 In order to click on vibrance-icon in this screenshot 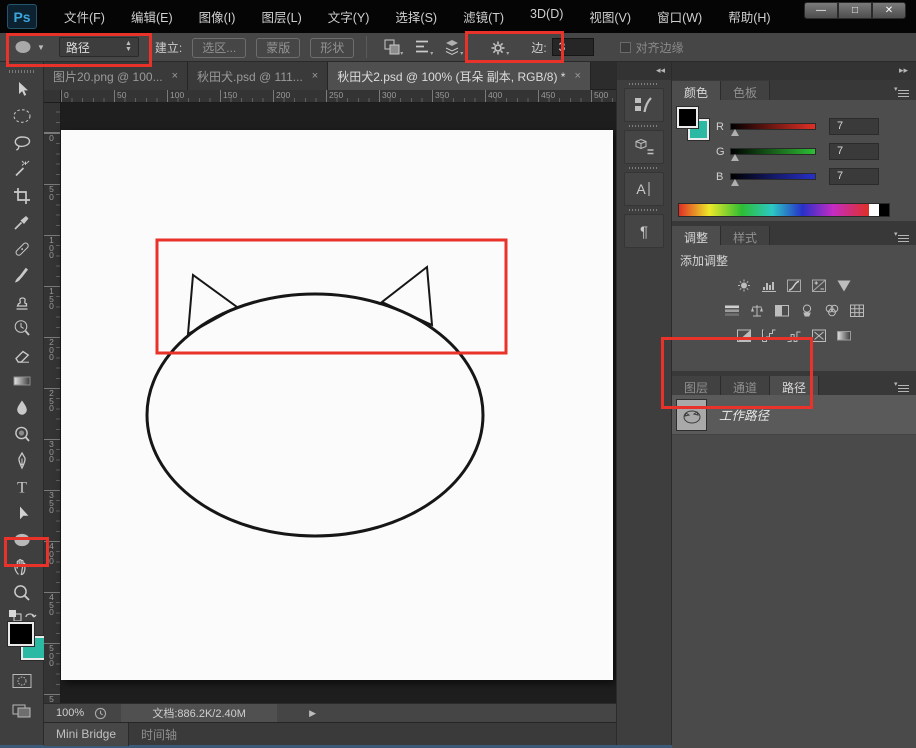, I will do `click(844, 285)`.